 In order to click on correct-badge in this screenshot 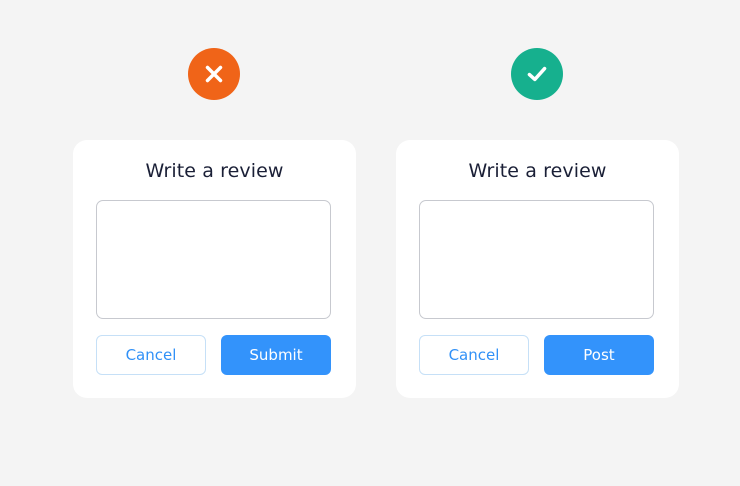, I will do `click(537, 74)`.